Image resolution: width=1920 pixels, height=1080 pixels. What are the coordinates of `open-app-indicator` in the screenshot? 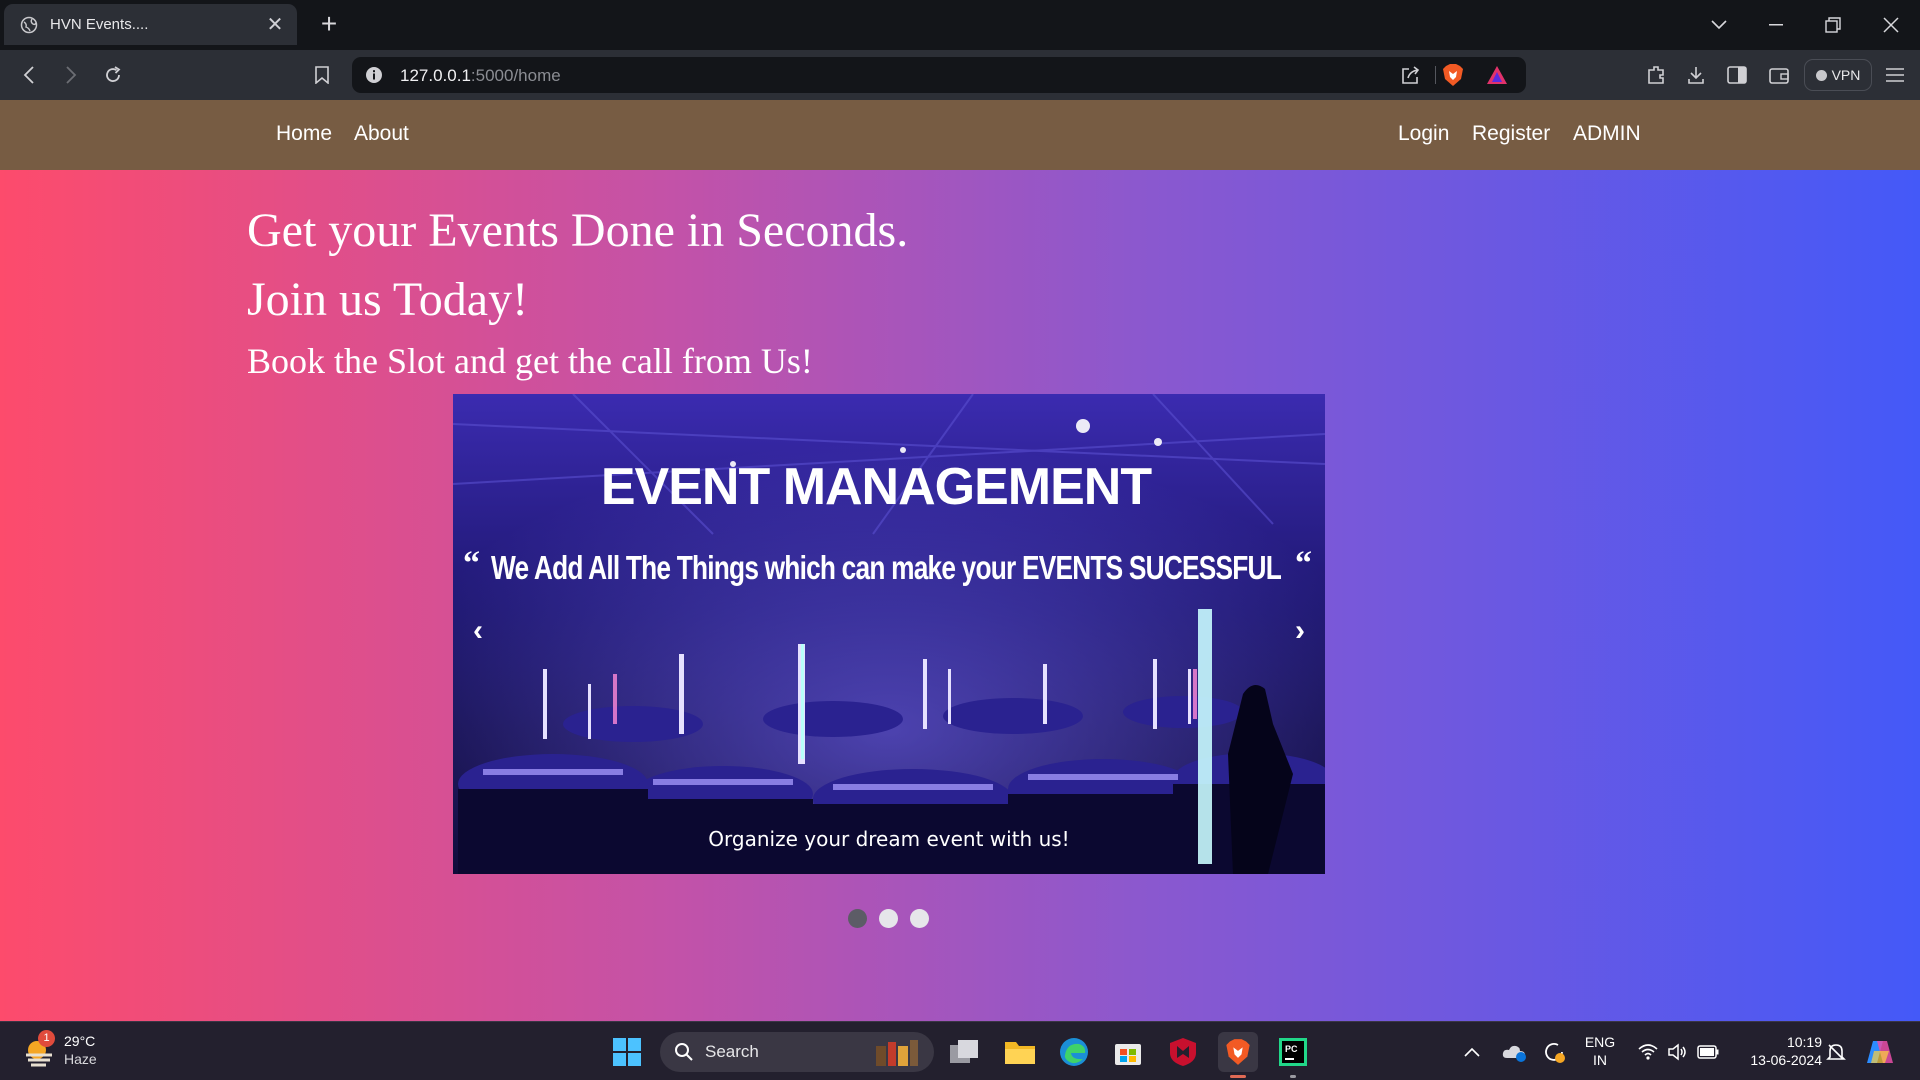 It's located at (1293, 1076).